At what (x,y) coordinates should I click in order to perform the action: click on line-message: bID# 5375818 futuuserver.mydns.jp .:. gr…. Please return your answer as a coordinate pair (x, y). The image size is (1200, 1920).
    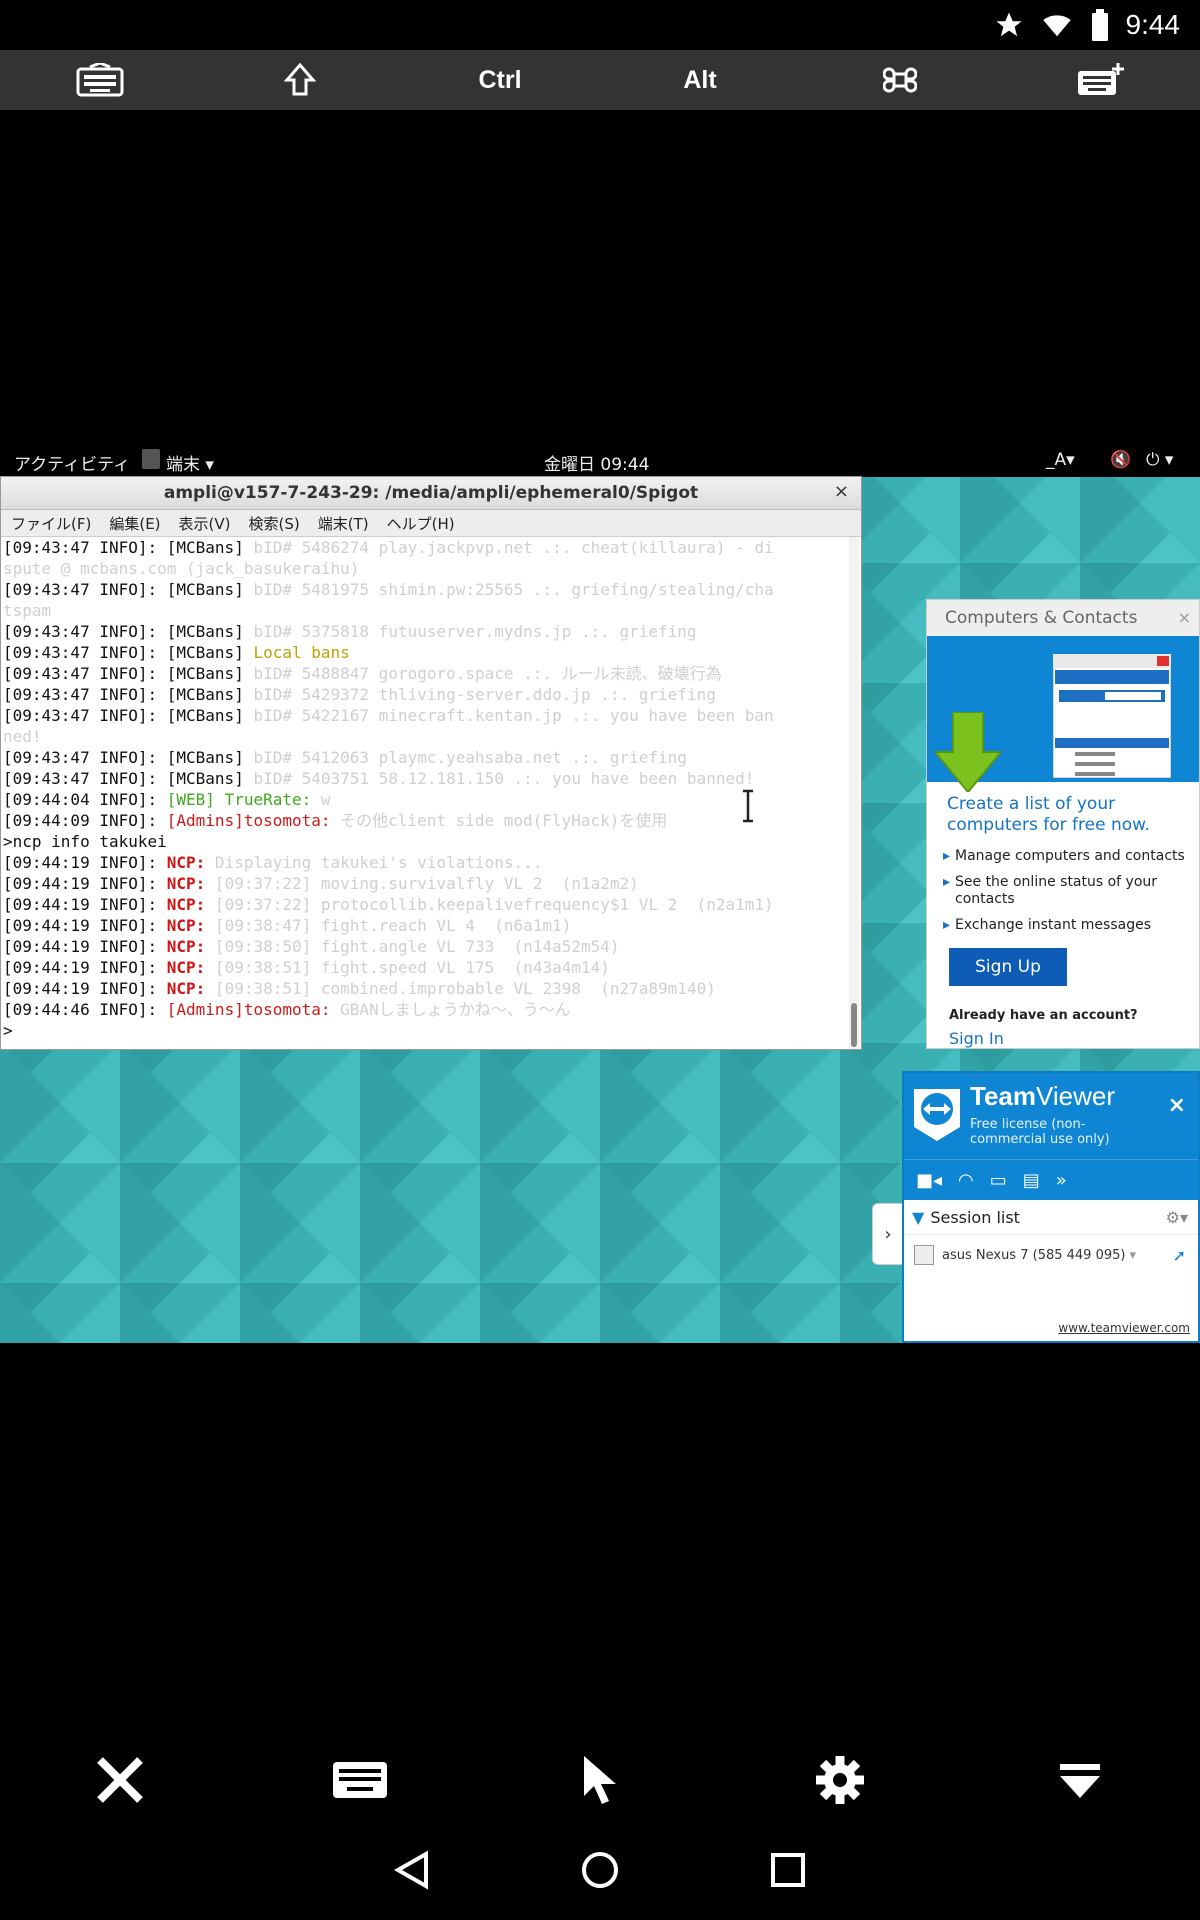
    Looking at the image, I should click on (475, 631).